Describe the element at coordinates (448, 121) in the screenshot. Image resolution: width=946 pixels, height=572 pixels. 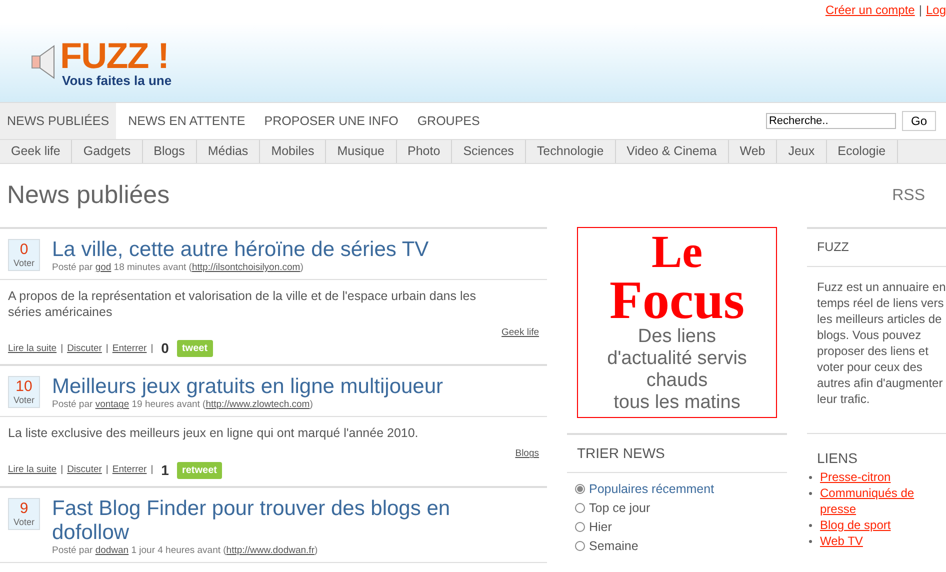
I see `nav-tab: GROUPES` at that location.